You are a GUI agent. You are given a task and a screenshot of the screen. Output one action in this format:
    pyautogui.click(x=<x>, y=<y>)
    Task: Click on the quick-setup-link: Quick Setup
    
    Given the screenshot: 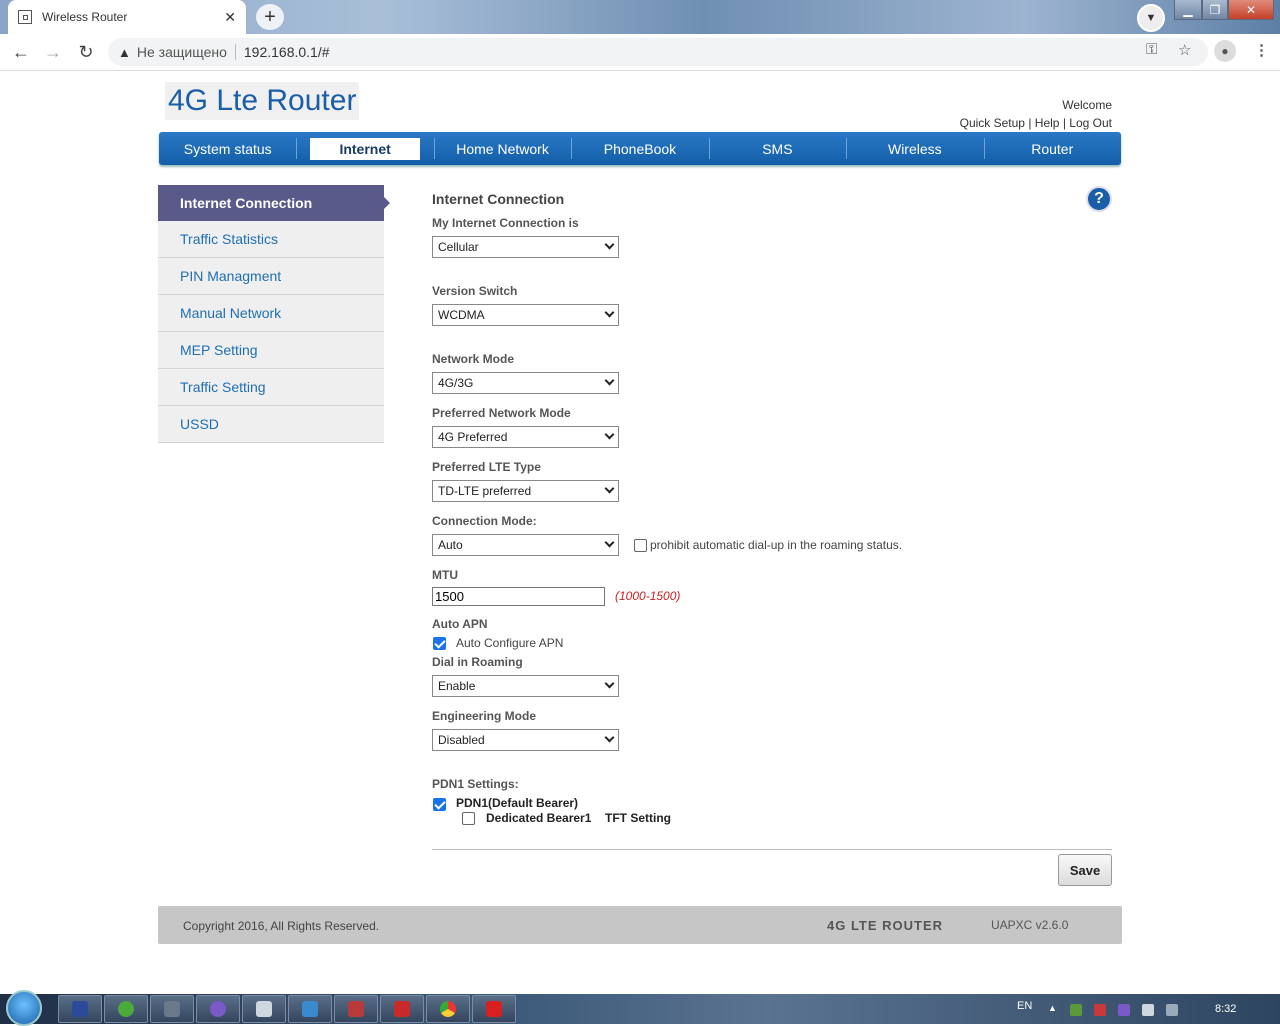 What is the action you would take?
    pyautogui.click(x=992, y=123)
    